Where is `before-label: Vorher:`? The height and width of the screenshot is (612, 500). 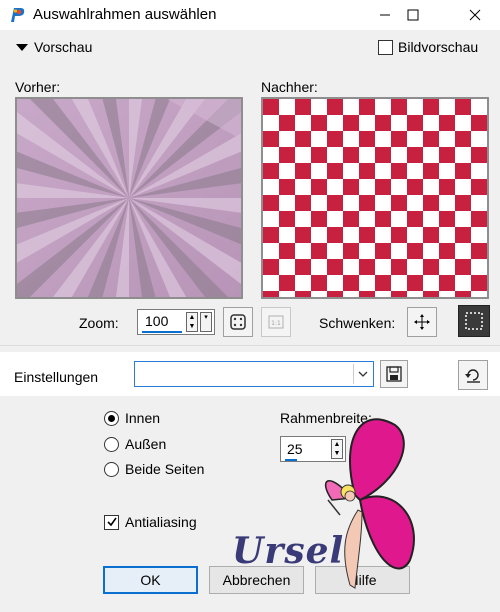
before-label: Vorher: is located at coordinates (38, 87).